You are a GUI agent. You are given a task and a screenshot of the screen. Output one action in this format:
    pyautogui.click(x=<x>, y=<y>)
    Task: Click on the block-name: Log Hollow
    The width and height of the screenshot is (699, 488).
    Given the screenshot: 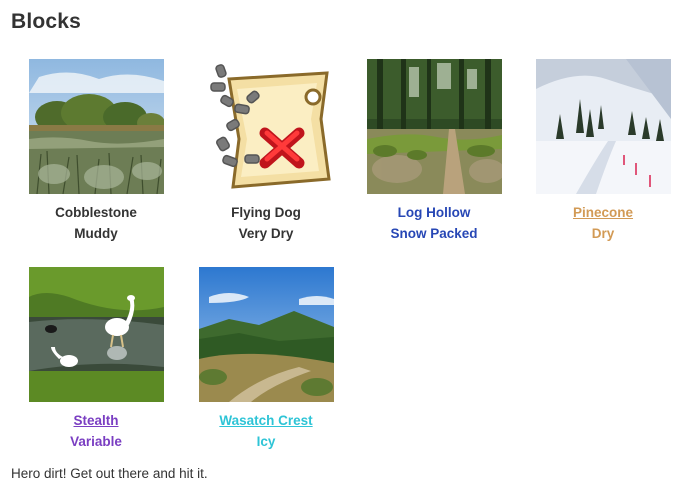 What is the action you would take?
    pyautogui.click(x=434, y=212)
    